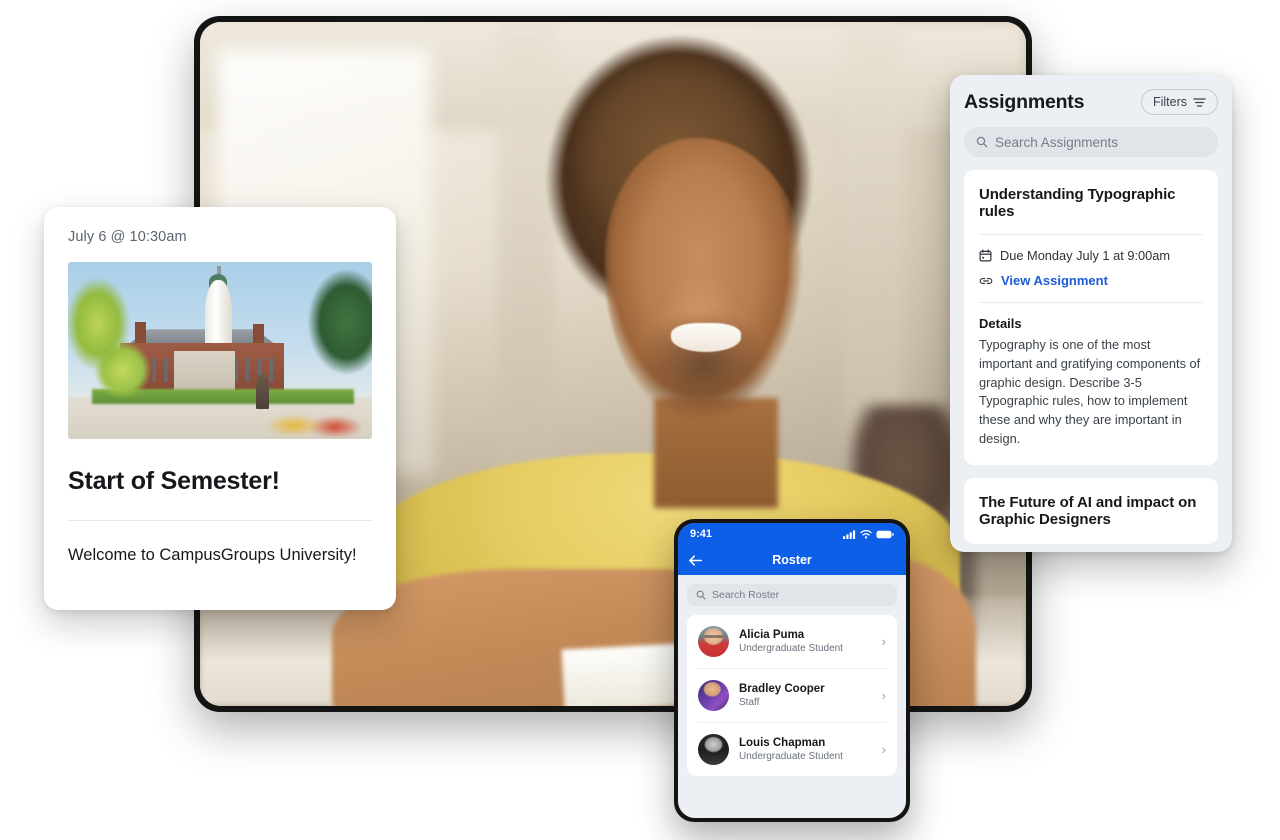 The height and width of the screenshot is (840, 1280). What do you see at coordinates (849, 534) in the screenshot?
I see `cellular-signal-icon` at bounding box center [849, 534].